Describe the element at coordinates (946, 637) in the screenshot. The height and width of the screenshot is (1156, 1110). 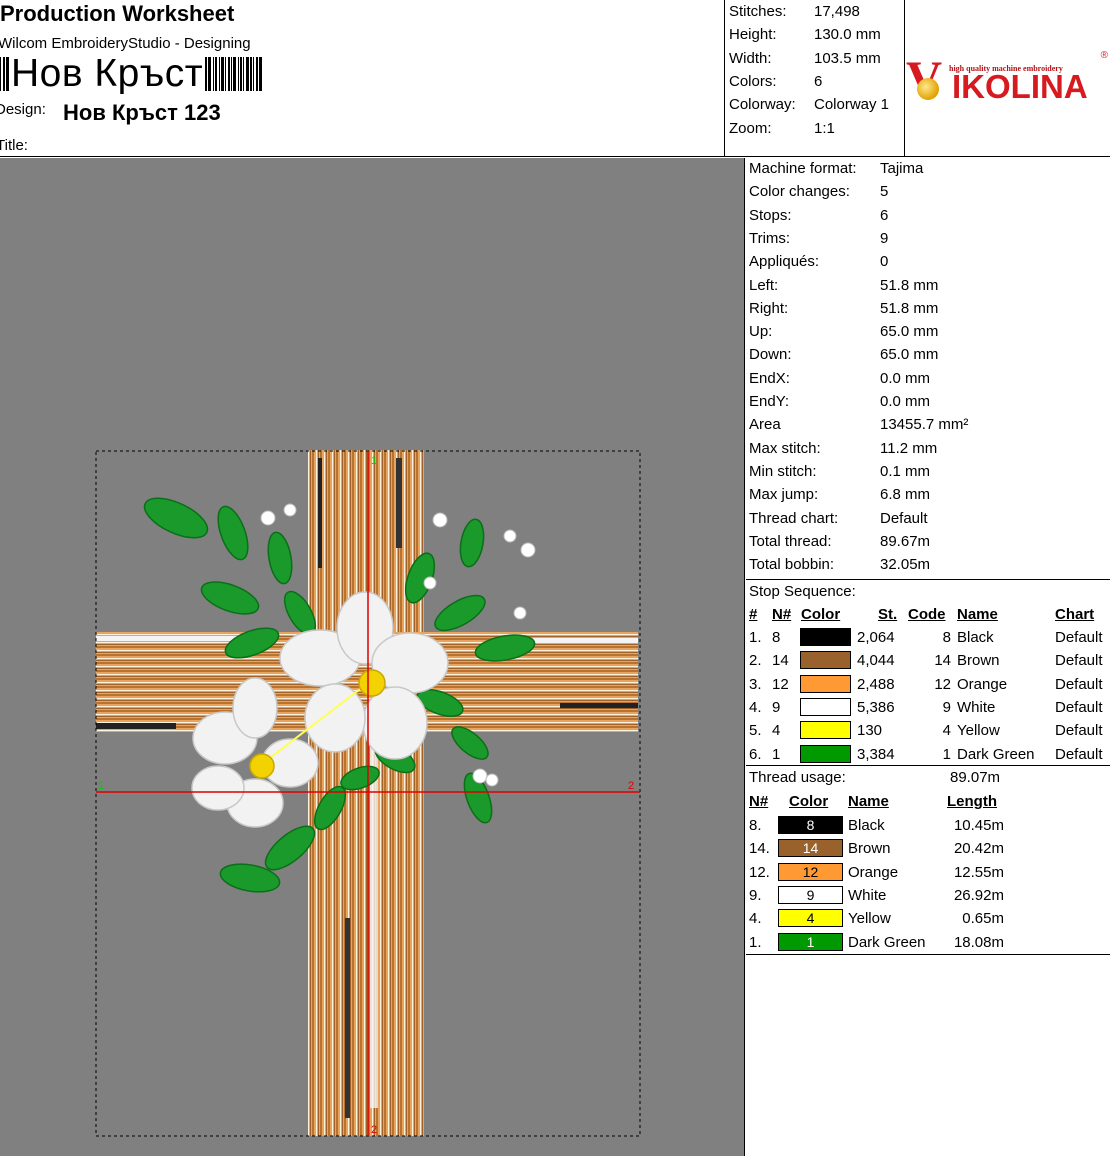
I see `stop-code: 8` at that location.